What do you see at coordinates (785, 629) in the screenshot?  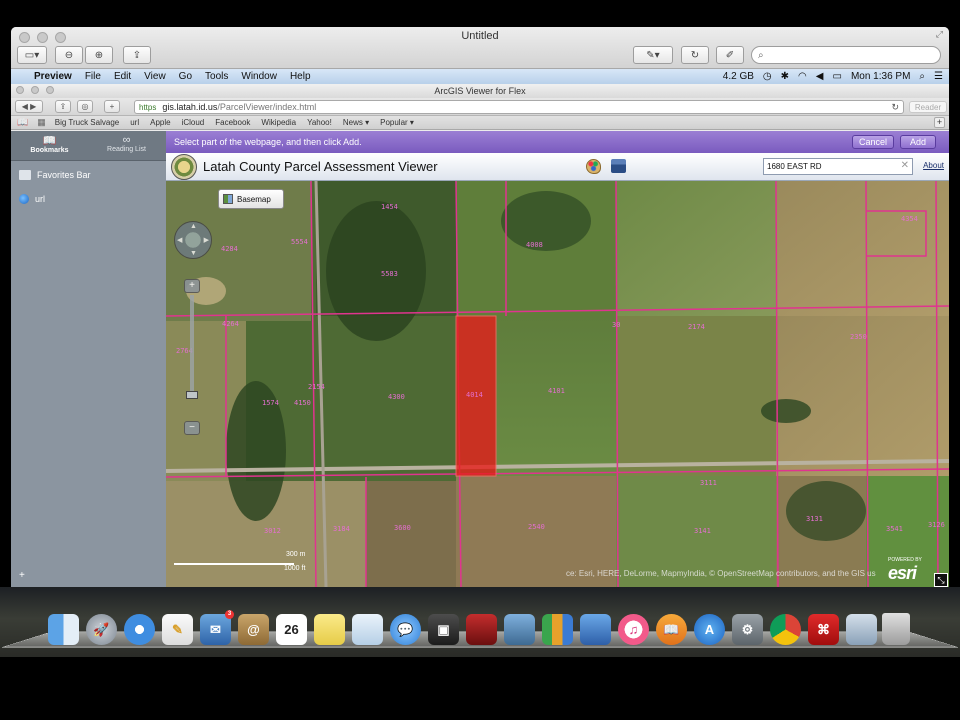 I see `chrome-icon` at bounding box center [785, 629].